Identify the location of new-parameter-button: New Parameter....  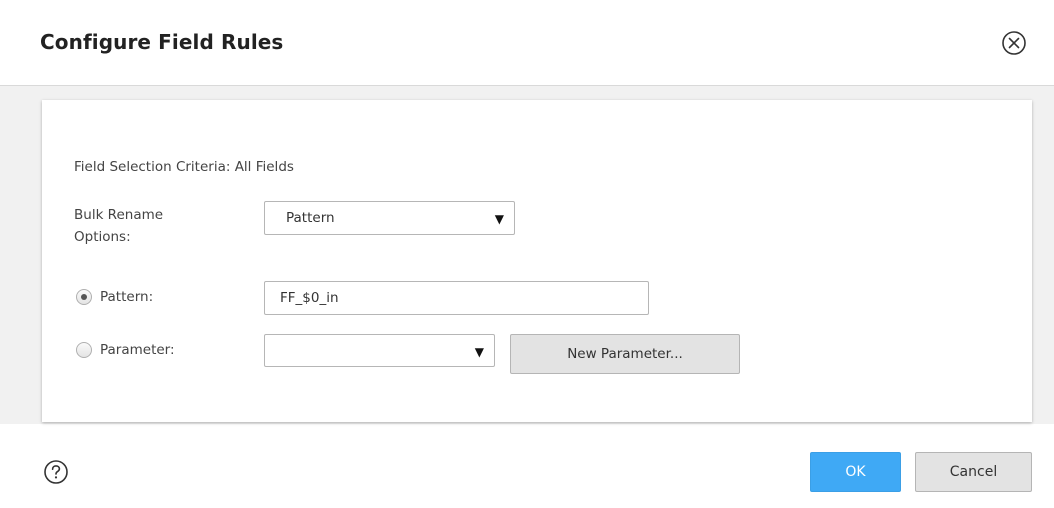
(625, 354).